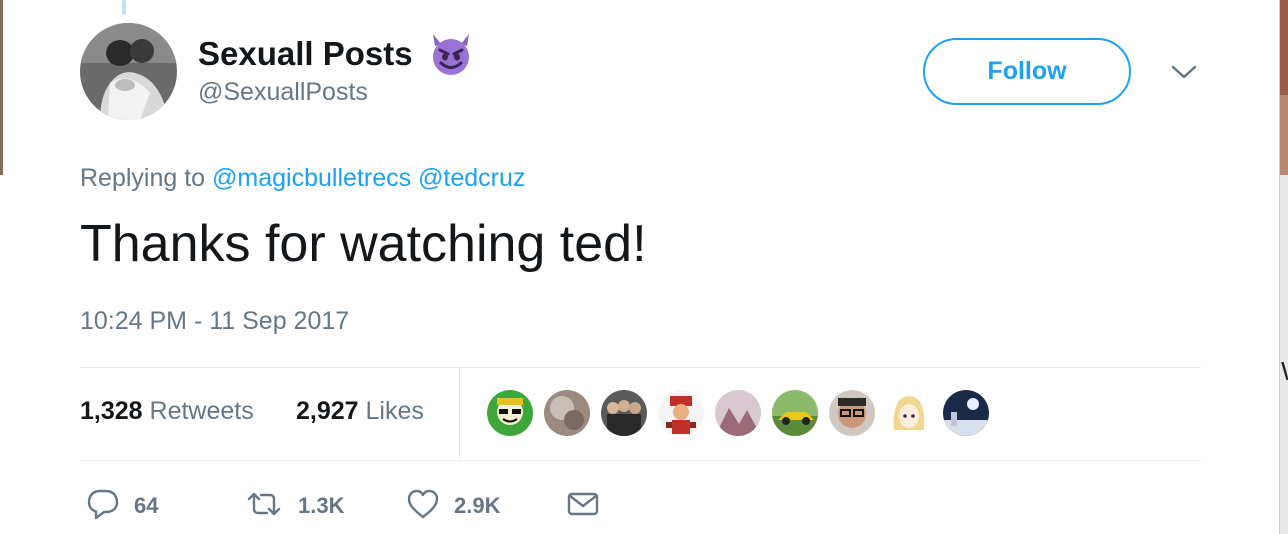  What do you see at coordinates (360, 411) in the screenshot?
I see `likes-stat: 2,927 Likes` at bounding box center [360, 411].